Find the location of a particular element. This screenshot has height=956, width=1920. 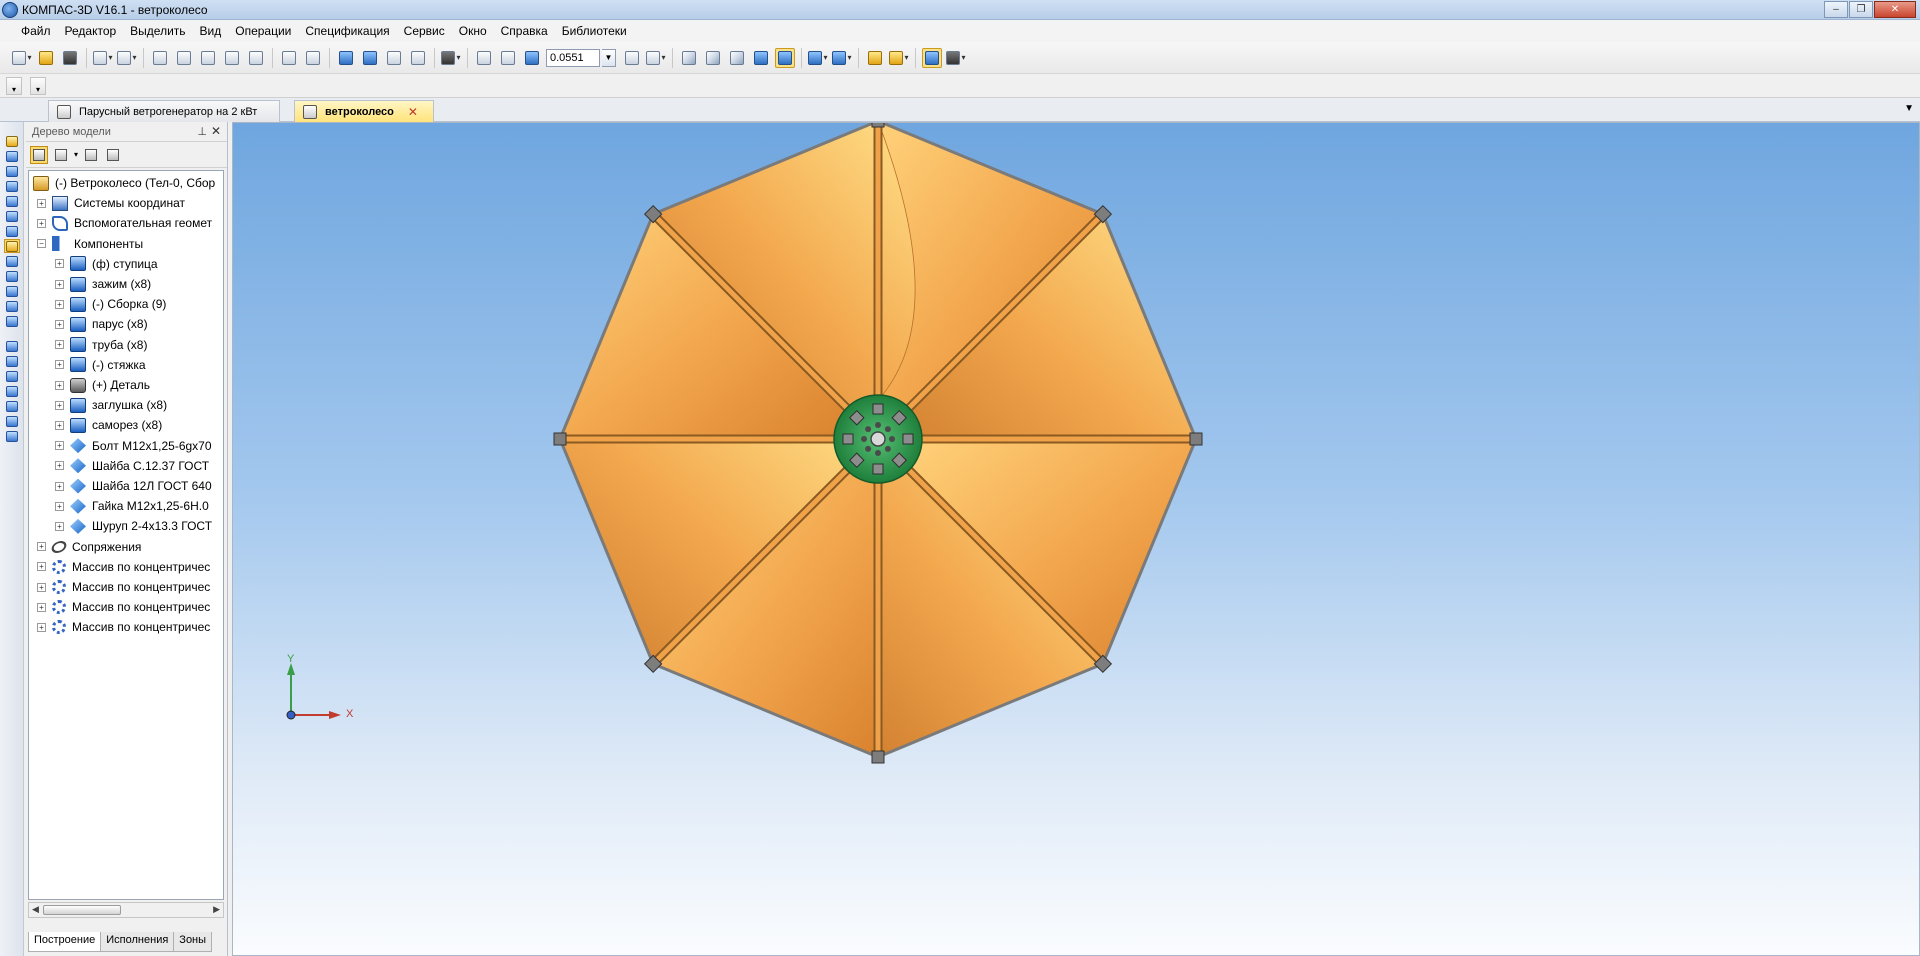

print-button: ▾ is located at coordinates (103, 58).